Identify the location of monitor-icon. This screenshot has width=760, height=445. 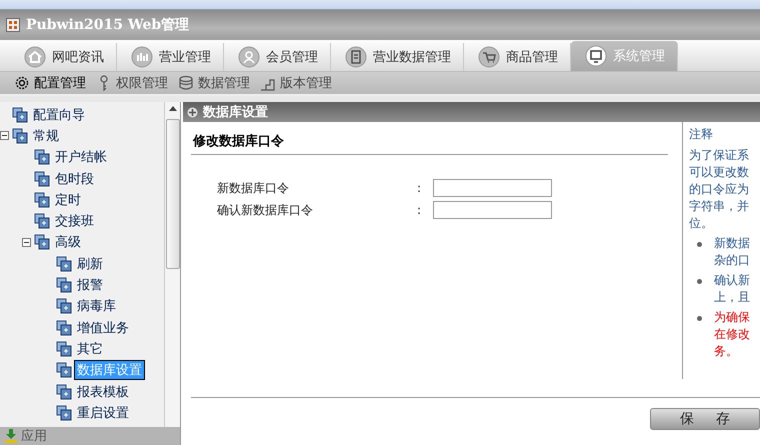
(596, 56).